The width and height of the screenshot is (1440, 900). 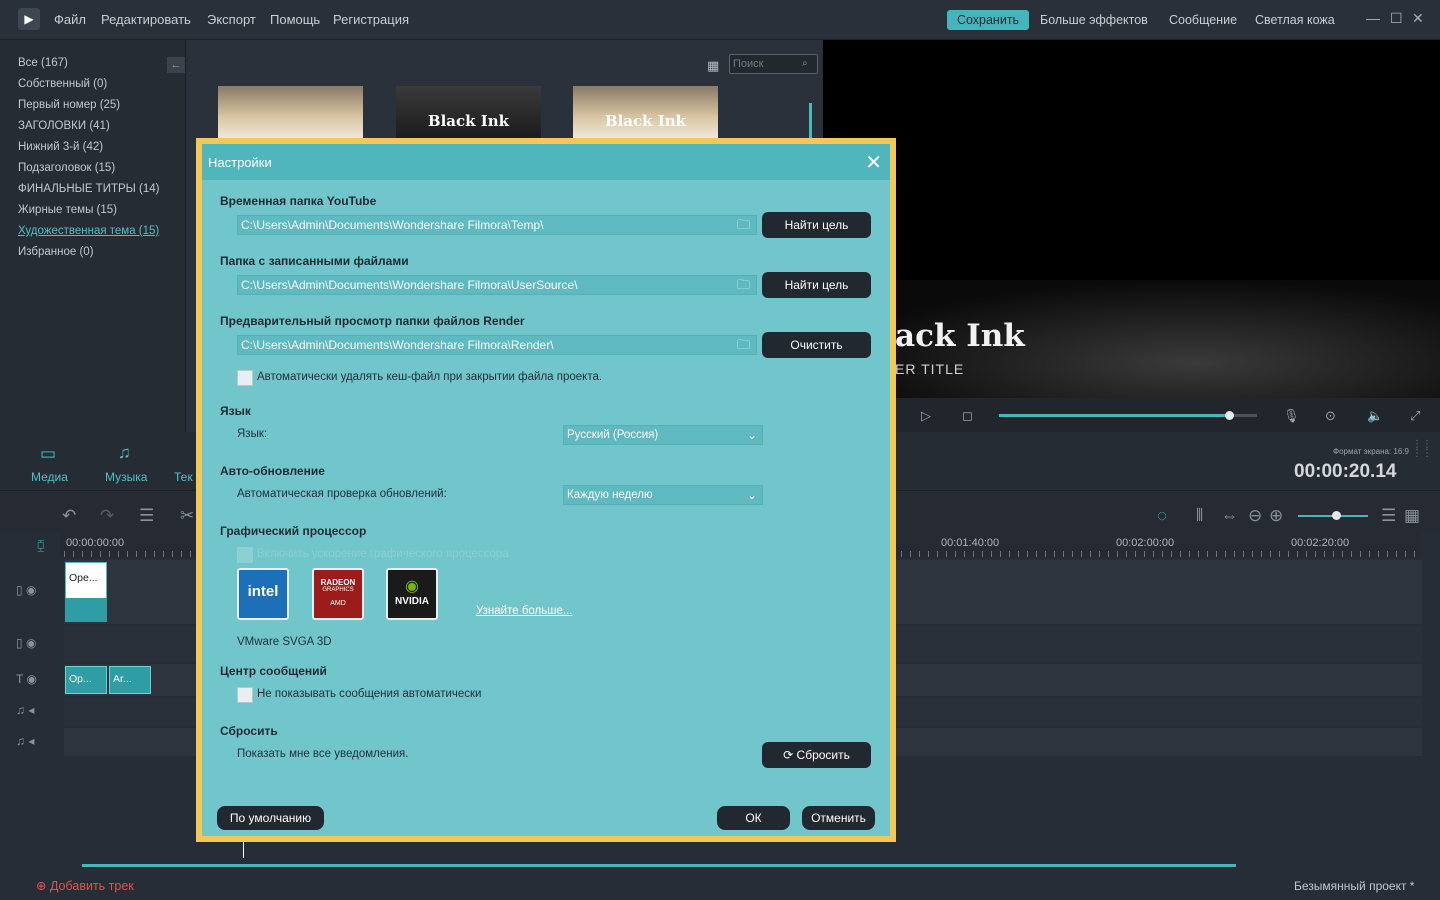 I want to click on microphone-icon: 🎙, so click(x=1291, y=416).